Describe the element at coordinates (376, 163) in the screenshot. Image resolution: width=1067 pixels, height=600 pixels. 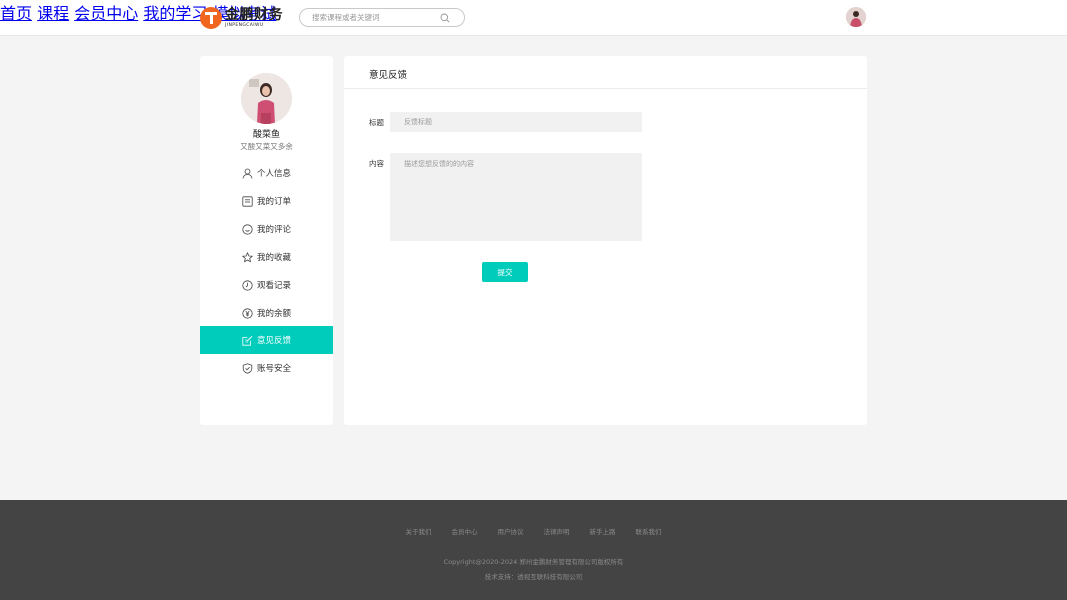
I see `content-label: 内容` at that location.